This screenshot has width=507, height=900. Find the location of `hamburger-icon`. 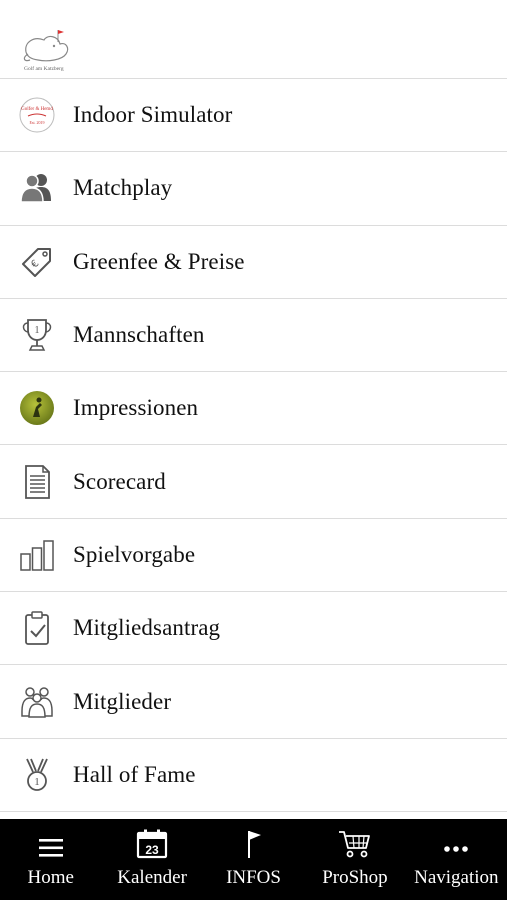

hamburger-icon is located at coordinates (50, 840).